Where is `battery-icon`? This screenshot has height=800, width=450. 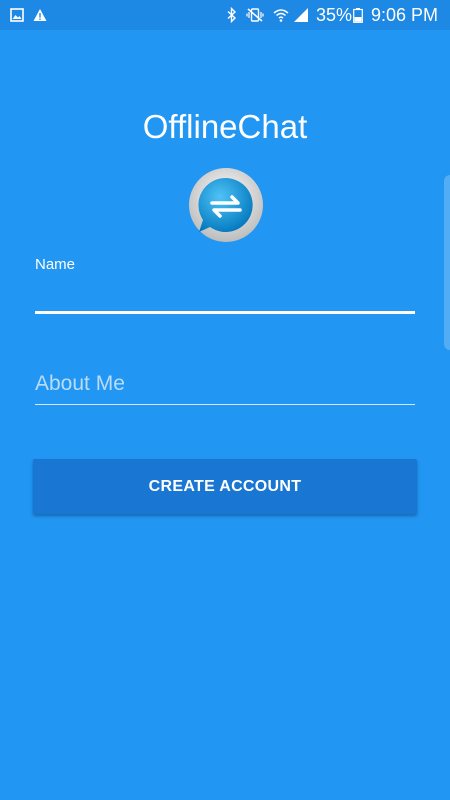
battery-icon is located at coordinates (358, 15).